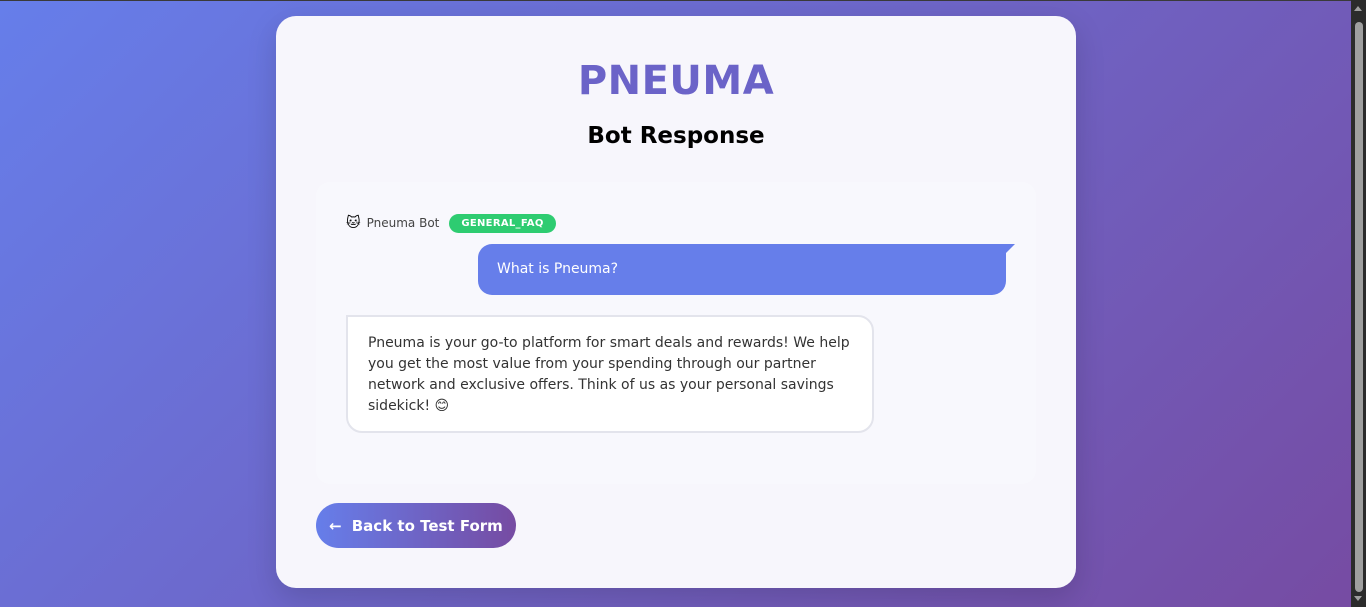 Image resolution: width=1366 pixels, height=607 pixels. Describe the element at coordinates (676, 81) in the screenshot. I see `brand-title: PNEUMA` at that location.